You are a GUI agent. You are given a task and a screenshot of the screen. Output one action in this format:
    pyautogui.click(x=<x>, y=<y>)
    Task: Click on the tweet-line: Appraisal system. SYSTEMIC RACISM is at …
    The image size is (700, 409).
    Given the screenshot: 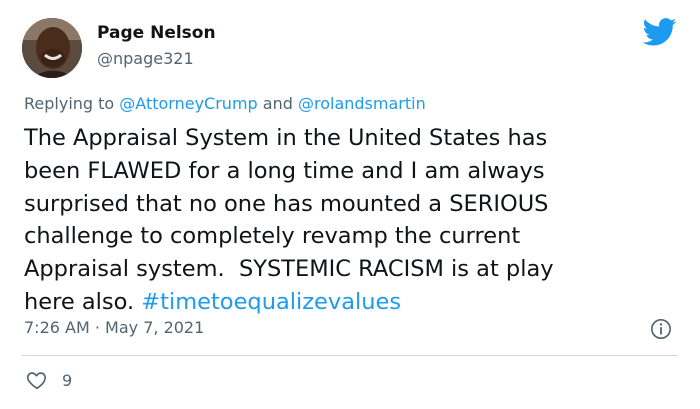 What is the action you would take?
    pyautogui.click(x=289, y=269)
    